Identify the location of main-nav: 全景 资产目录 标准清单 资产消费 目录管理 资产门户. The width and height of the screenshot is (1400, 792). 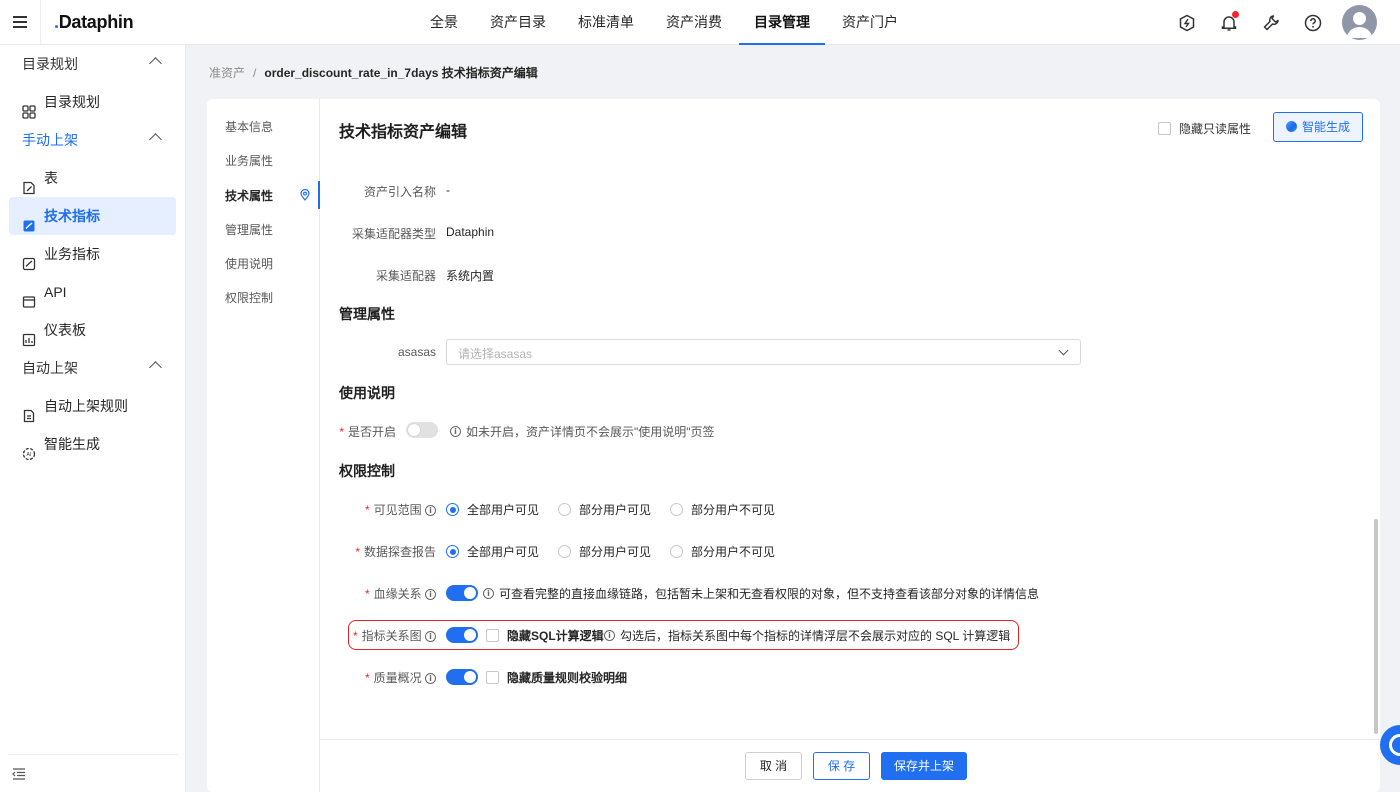
(665, 22).